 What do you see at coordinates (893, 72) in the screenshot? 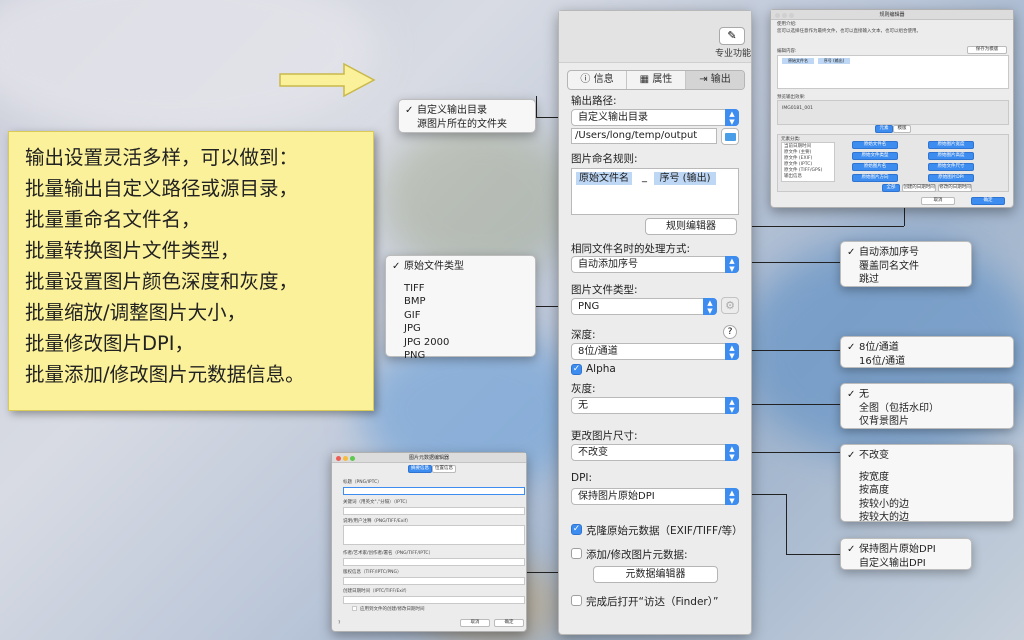
I see `rule-edit-field: 原始文件名 序号 (输出)` at bounding box center [893, 72].